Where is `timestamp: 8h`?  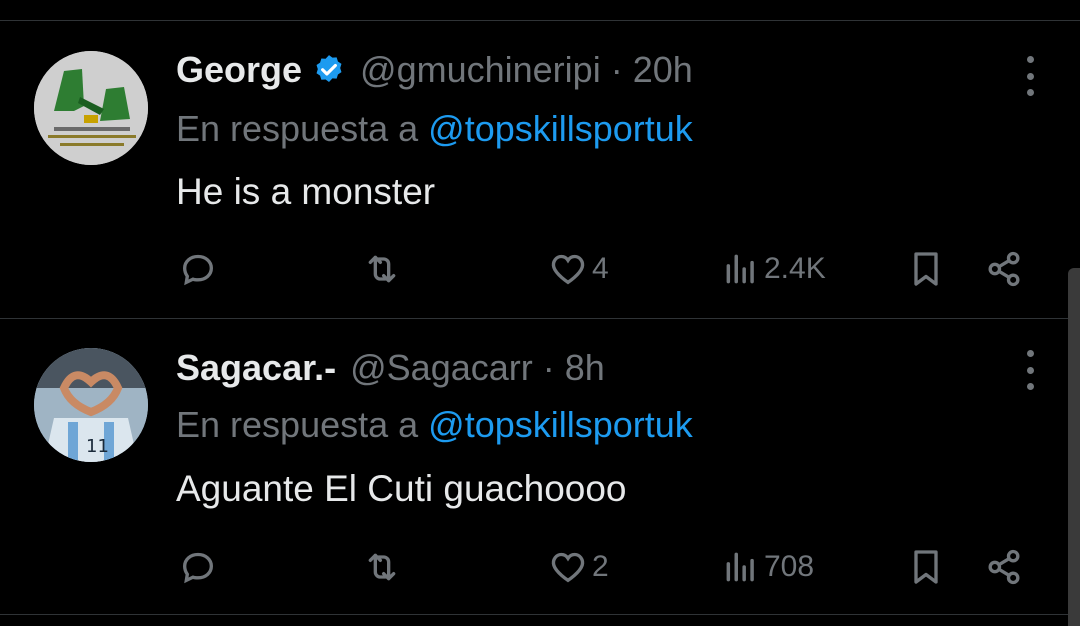 timestamp: 8h is located at coordinates (585, 368).